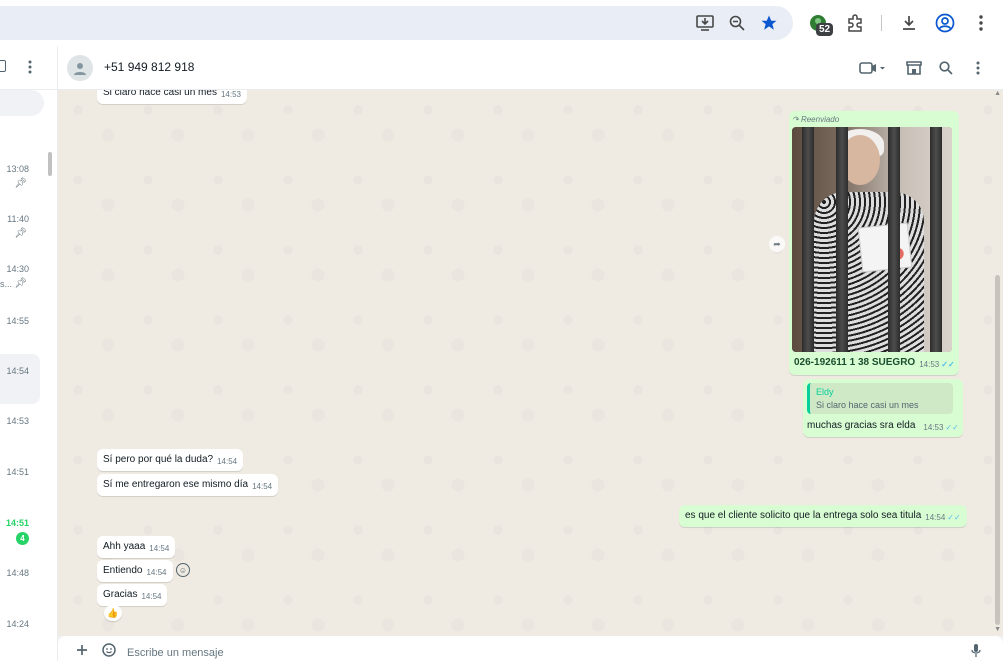 The height and width of the screenshot is (661, 1003). What do you see at coordinates (17, 421) in the screenshot?
I see `chat-time: 14:53` at bounding box center [17, 421].